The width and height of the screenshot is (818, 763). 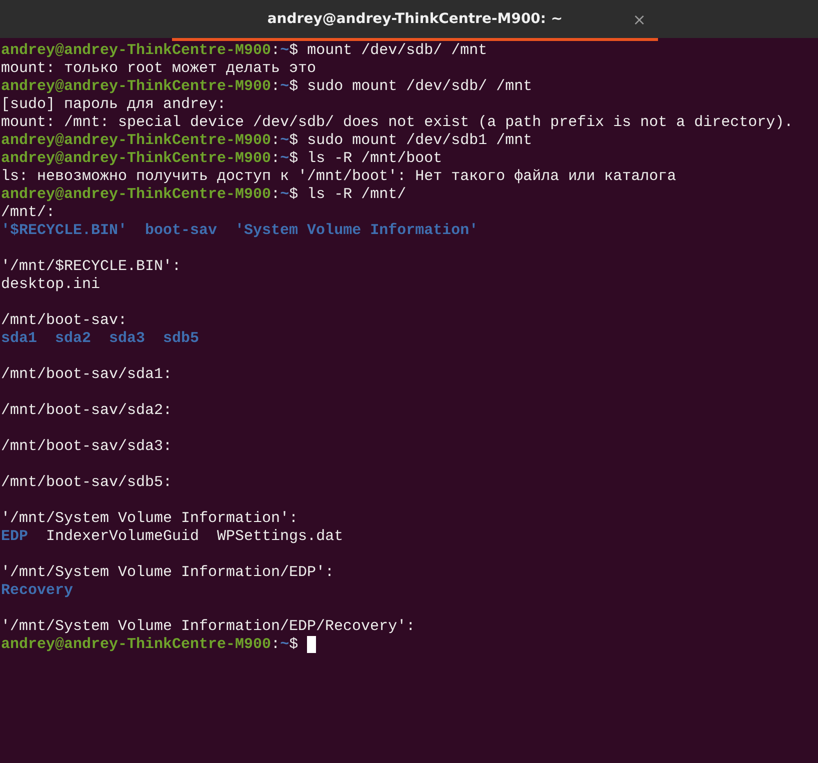 What do you see at coordinates (168, 573) in the screenshot?
I see `output-line: '/mnt/System Volume Information/EDP':` at bounding box center [168, 573].